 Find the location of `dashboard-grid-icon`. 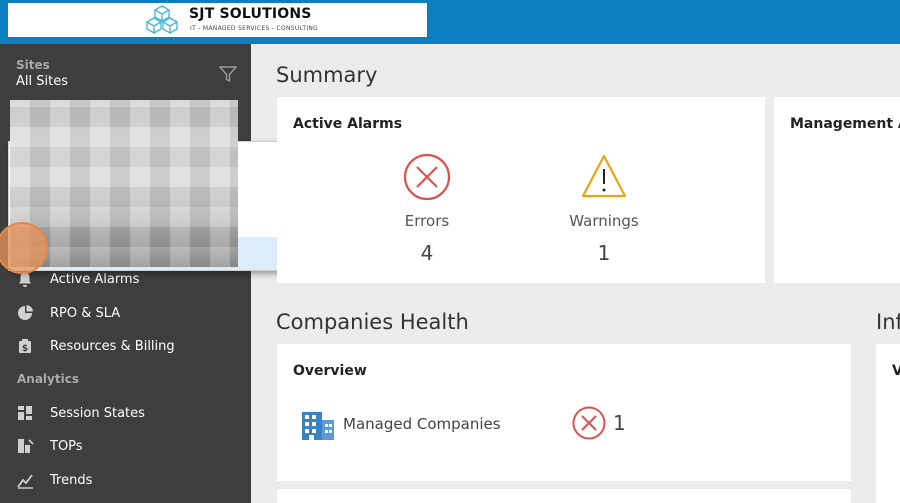

dashboard-grid-icon is located at coordinates (25, 413).